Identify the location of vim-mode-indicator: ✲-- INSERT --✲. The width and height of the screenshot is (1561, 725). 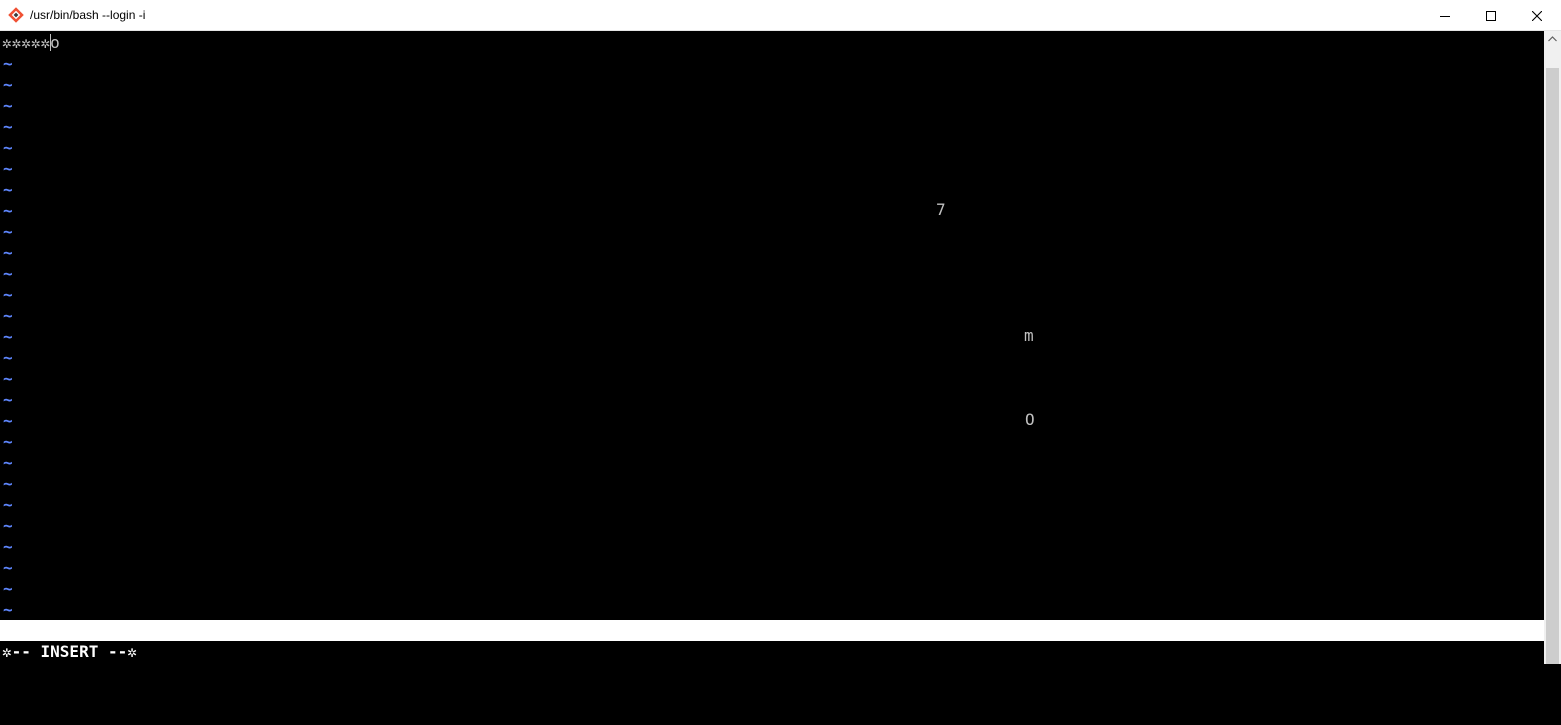
(69, 651).